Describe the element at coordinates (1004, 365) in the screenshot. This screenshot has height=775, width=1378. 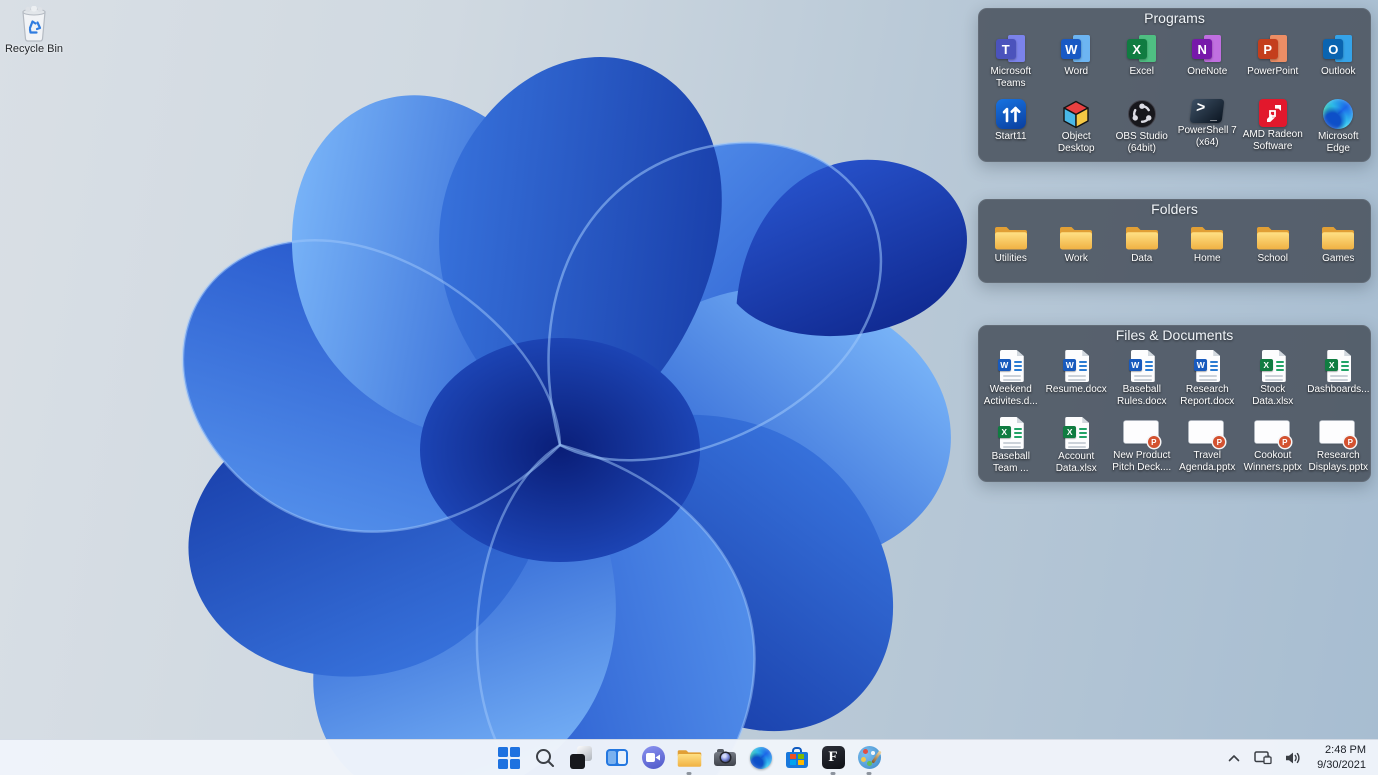
I see `file-badge-letter: W` at that location.